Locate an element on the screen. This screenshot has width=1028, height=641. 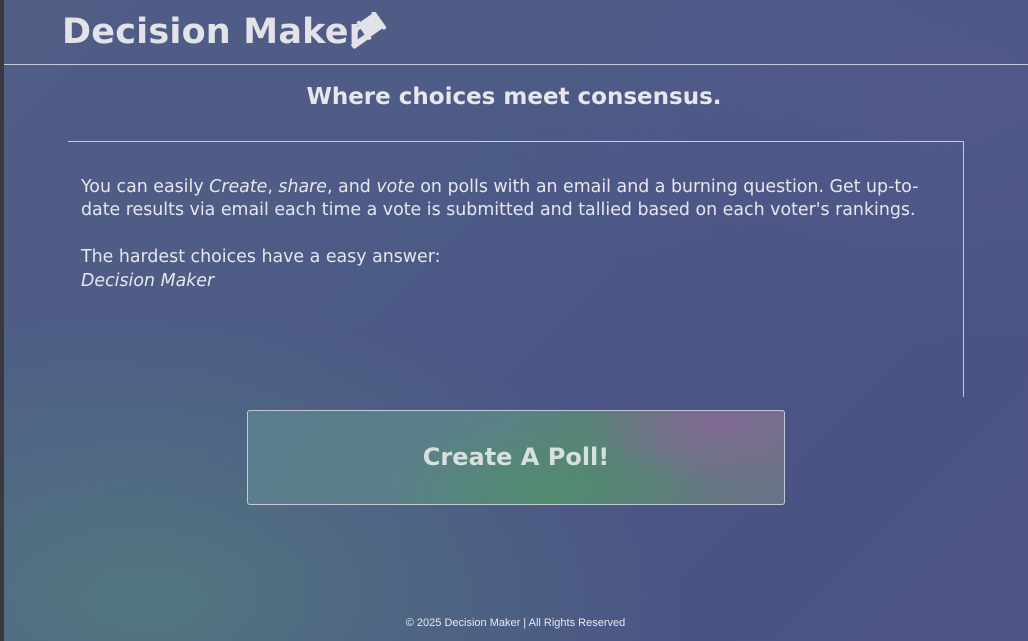
create-poll-button: Create A Poll! is located at coordinates (516, 457).